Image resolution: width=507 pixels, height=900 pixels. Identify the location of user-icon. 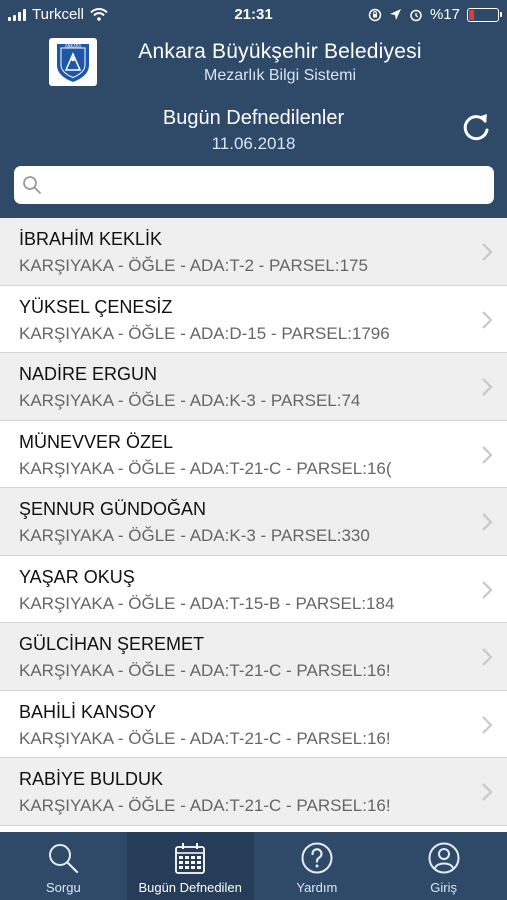
(444, 858).